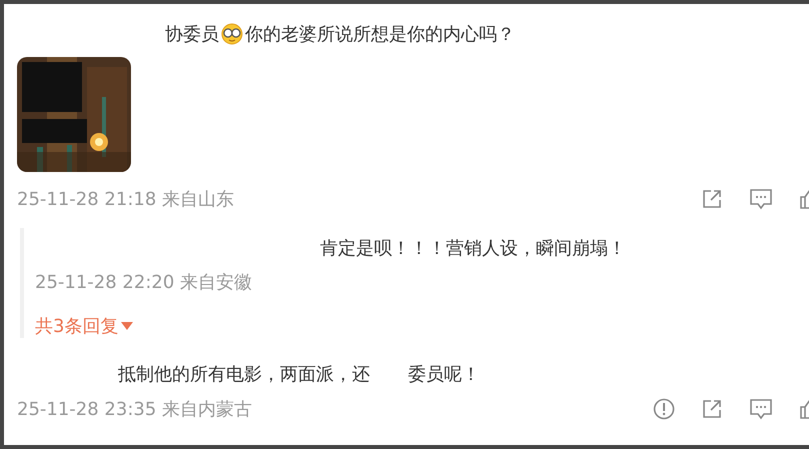  What do you see at coordinates (444, 375) in the screenshot?
I see `comment-text: 委员呢！` at bounding box center [444, 375].